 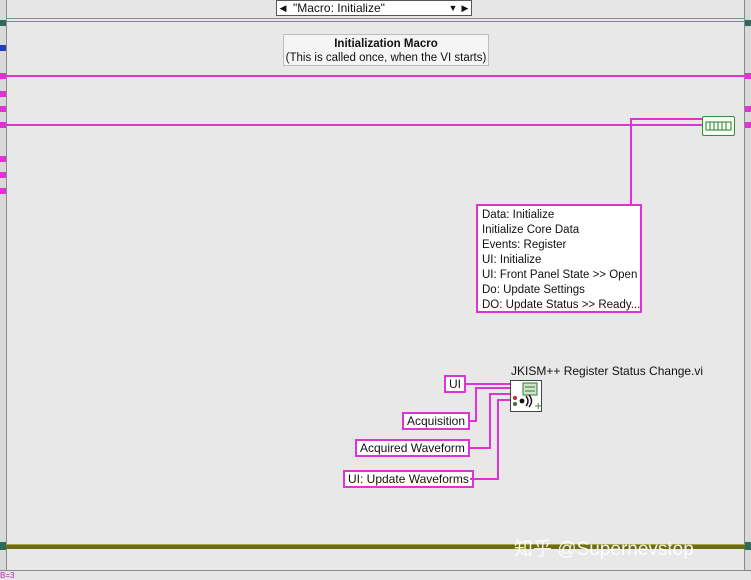 I want to click on state-item: Initialize Core Data, so click(x=531, y=230).